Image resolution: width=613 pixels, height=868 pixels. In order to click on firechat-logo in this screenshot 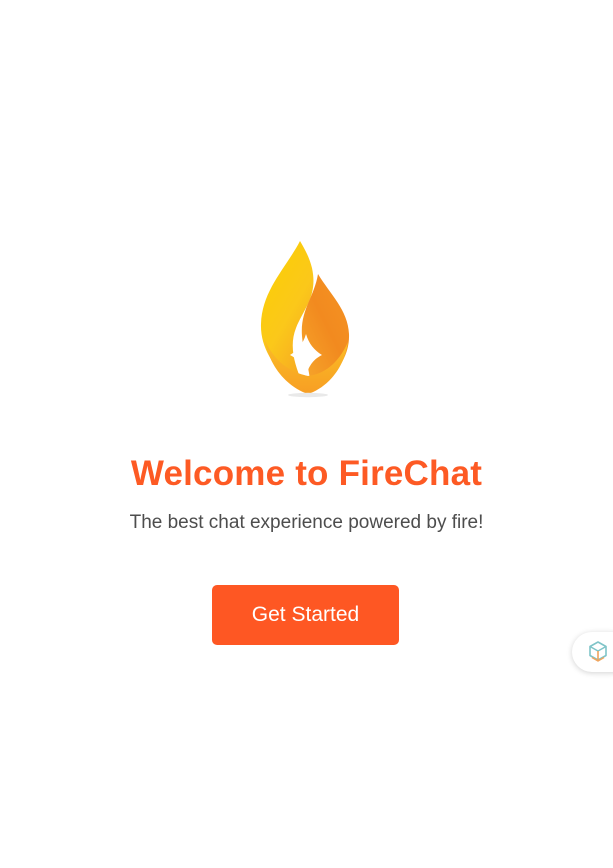, I will do `click(305, 319)`.